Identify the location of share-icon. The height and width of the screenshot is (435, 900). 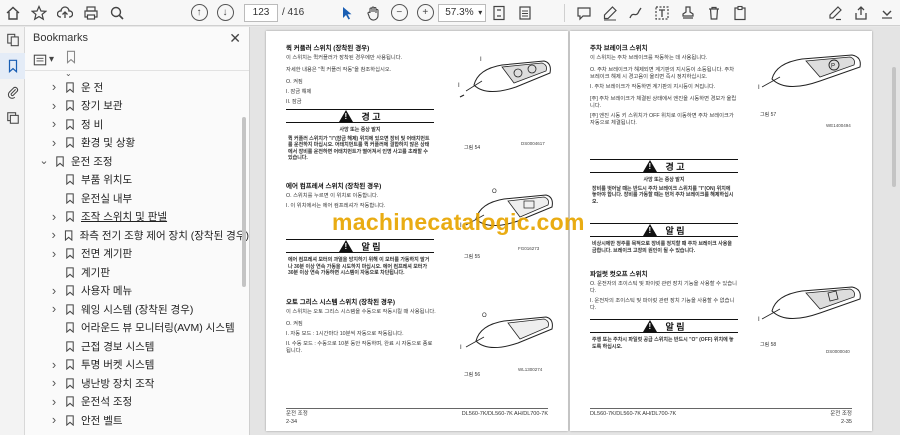
(861, 13).